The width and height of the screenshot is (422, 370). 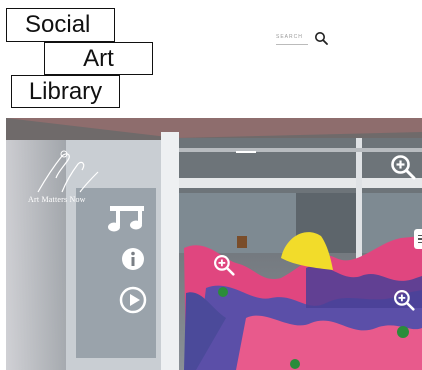 I want to click on logo-art-text: Art, so click(x=98, y=58).